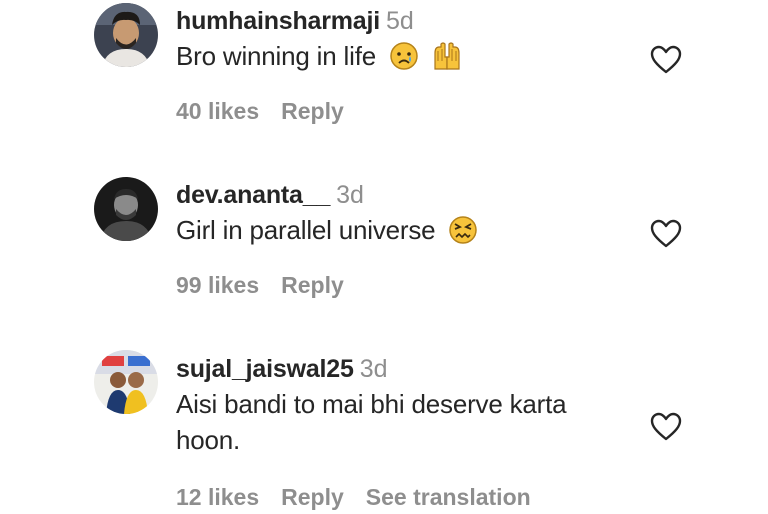 This screenshot has width=768, height=514. I want to click on comment-text: Bro winning in life, so click(406, 59).